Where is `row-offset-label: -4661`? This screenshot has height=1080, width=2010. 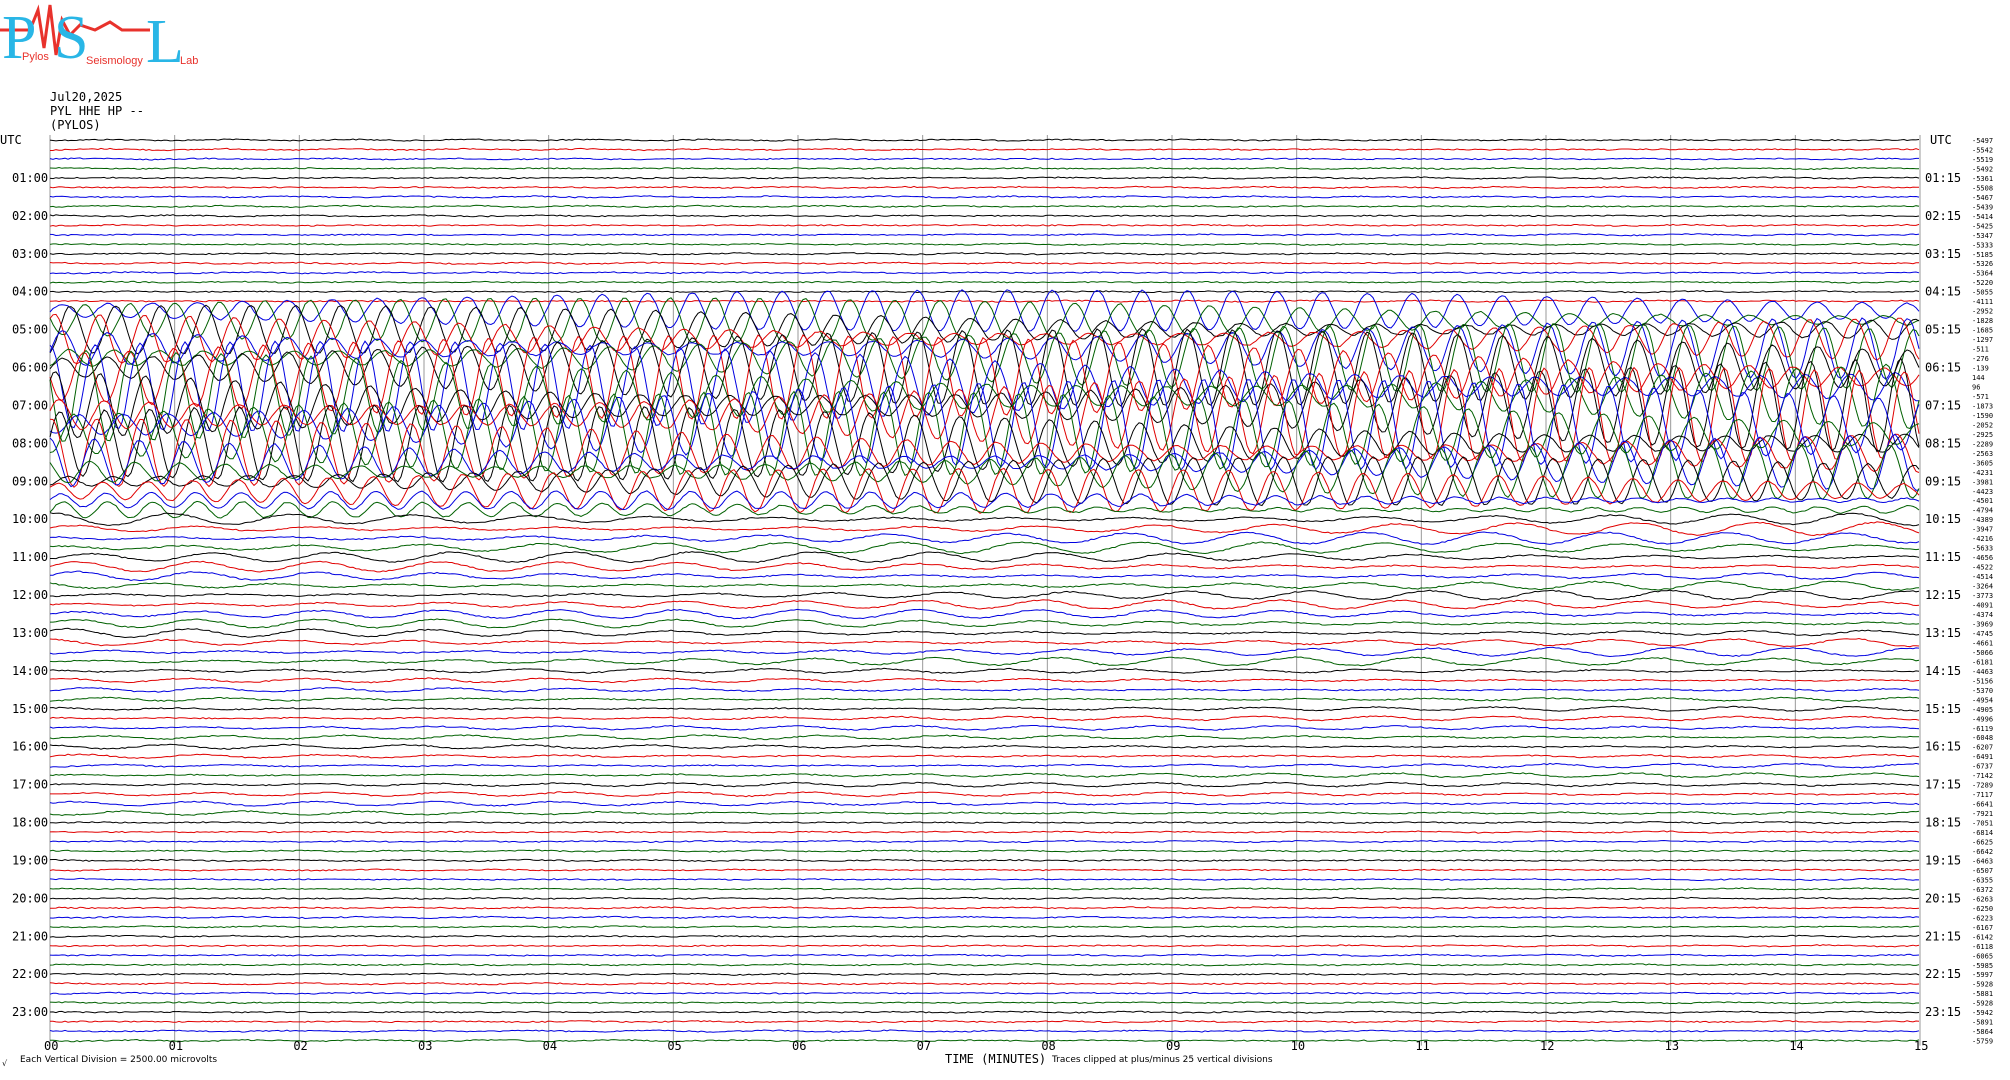 row-offset-label: -4661 is located at coordinates (1982, 643).